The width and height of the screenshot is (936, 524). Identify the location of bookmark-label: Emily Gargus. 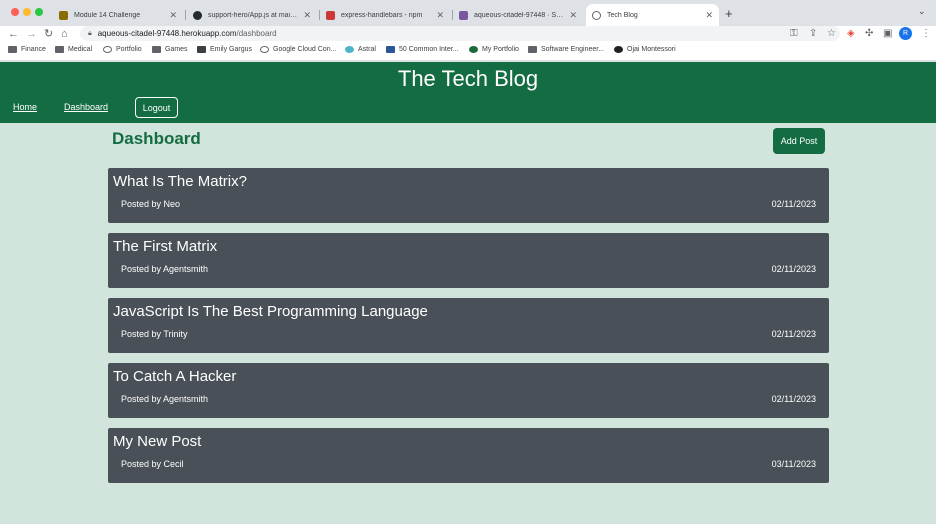
(231, 49).